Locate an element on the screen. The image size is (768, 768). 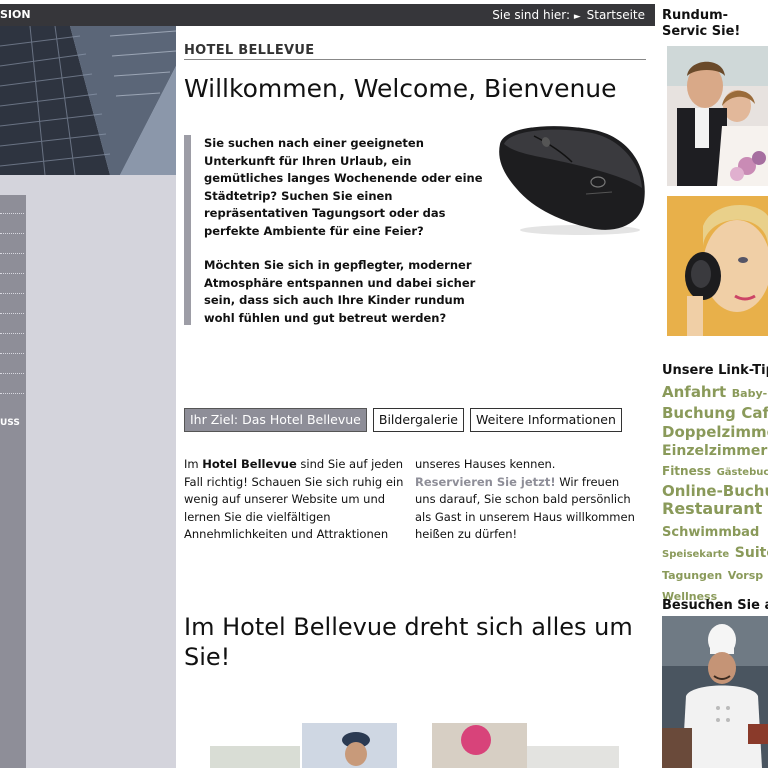
tag-link: Speisekarte is located at coordinates (695, 554).